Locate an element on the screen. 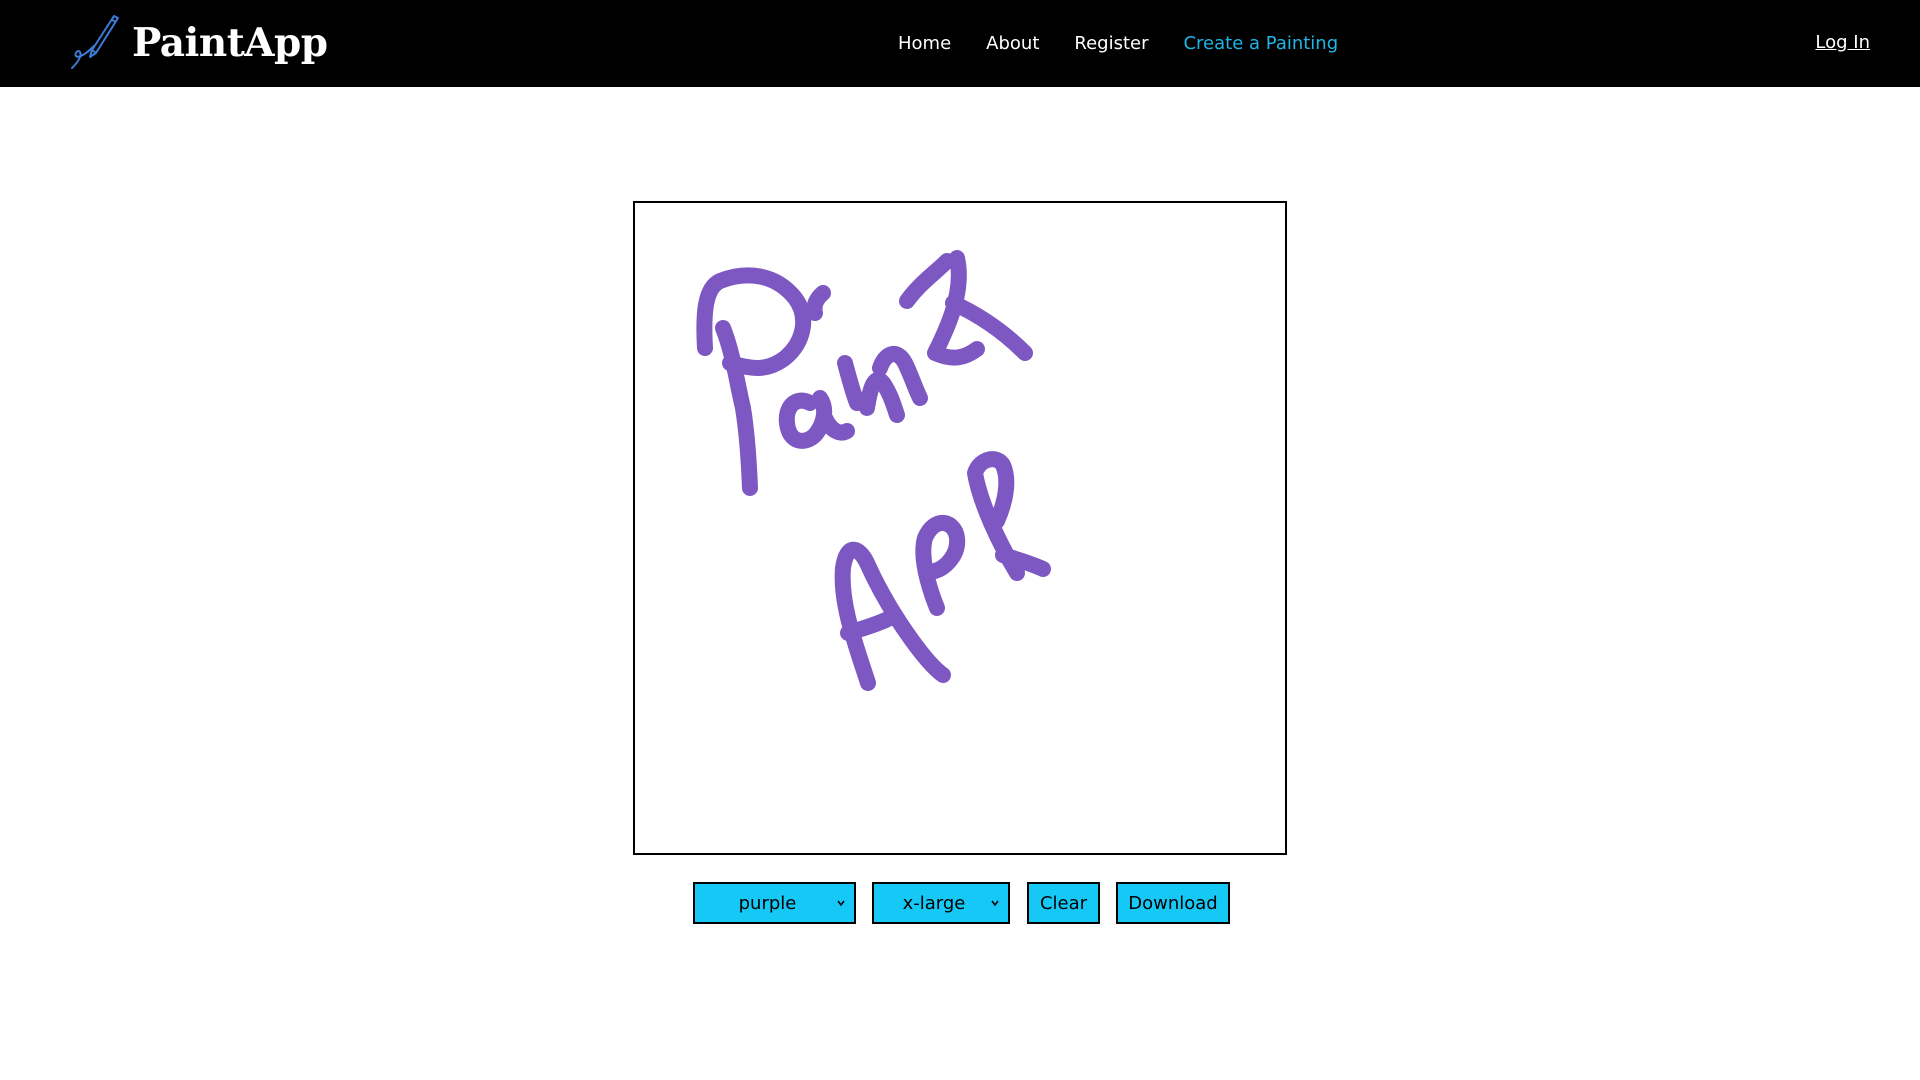 The image size is (1920, 1080). nav-link-register: Register is located at coordinates (1111, 43).